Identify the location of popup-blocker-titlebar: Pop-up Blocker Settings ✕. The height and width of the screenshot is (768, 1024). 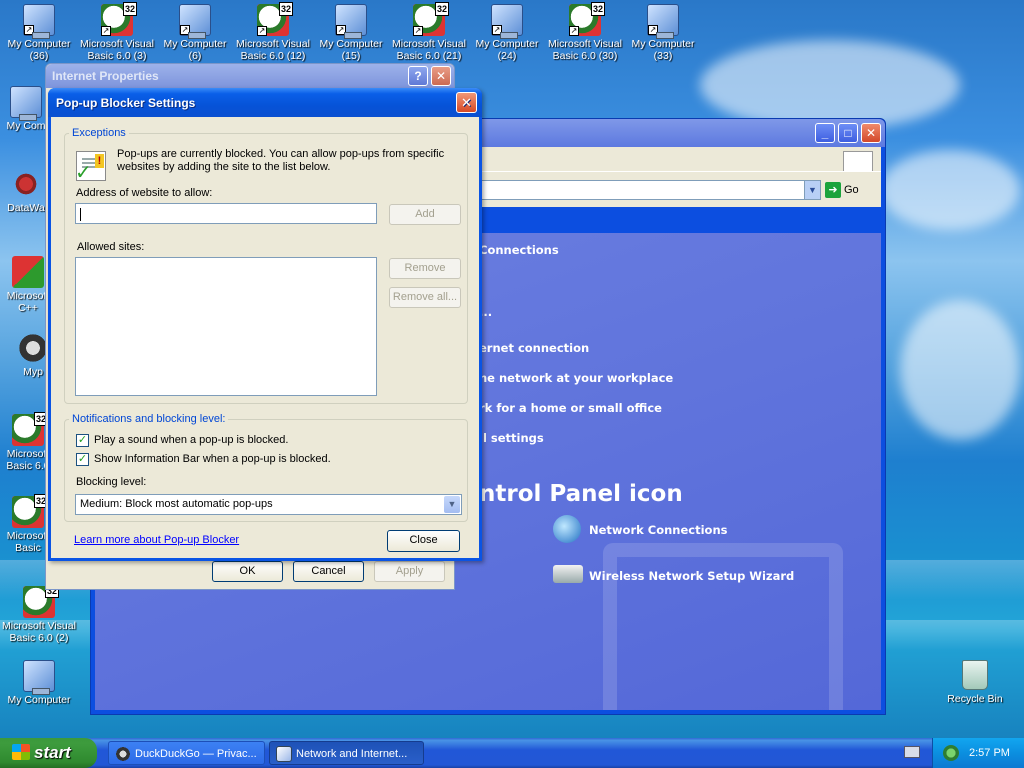
(265, 102).